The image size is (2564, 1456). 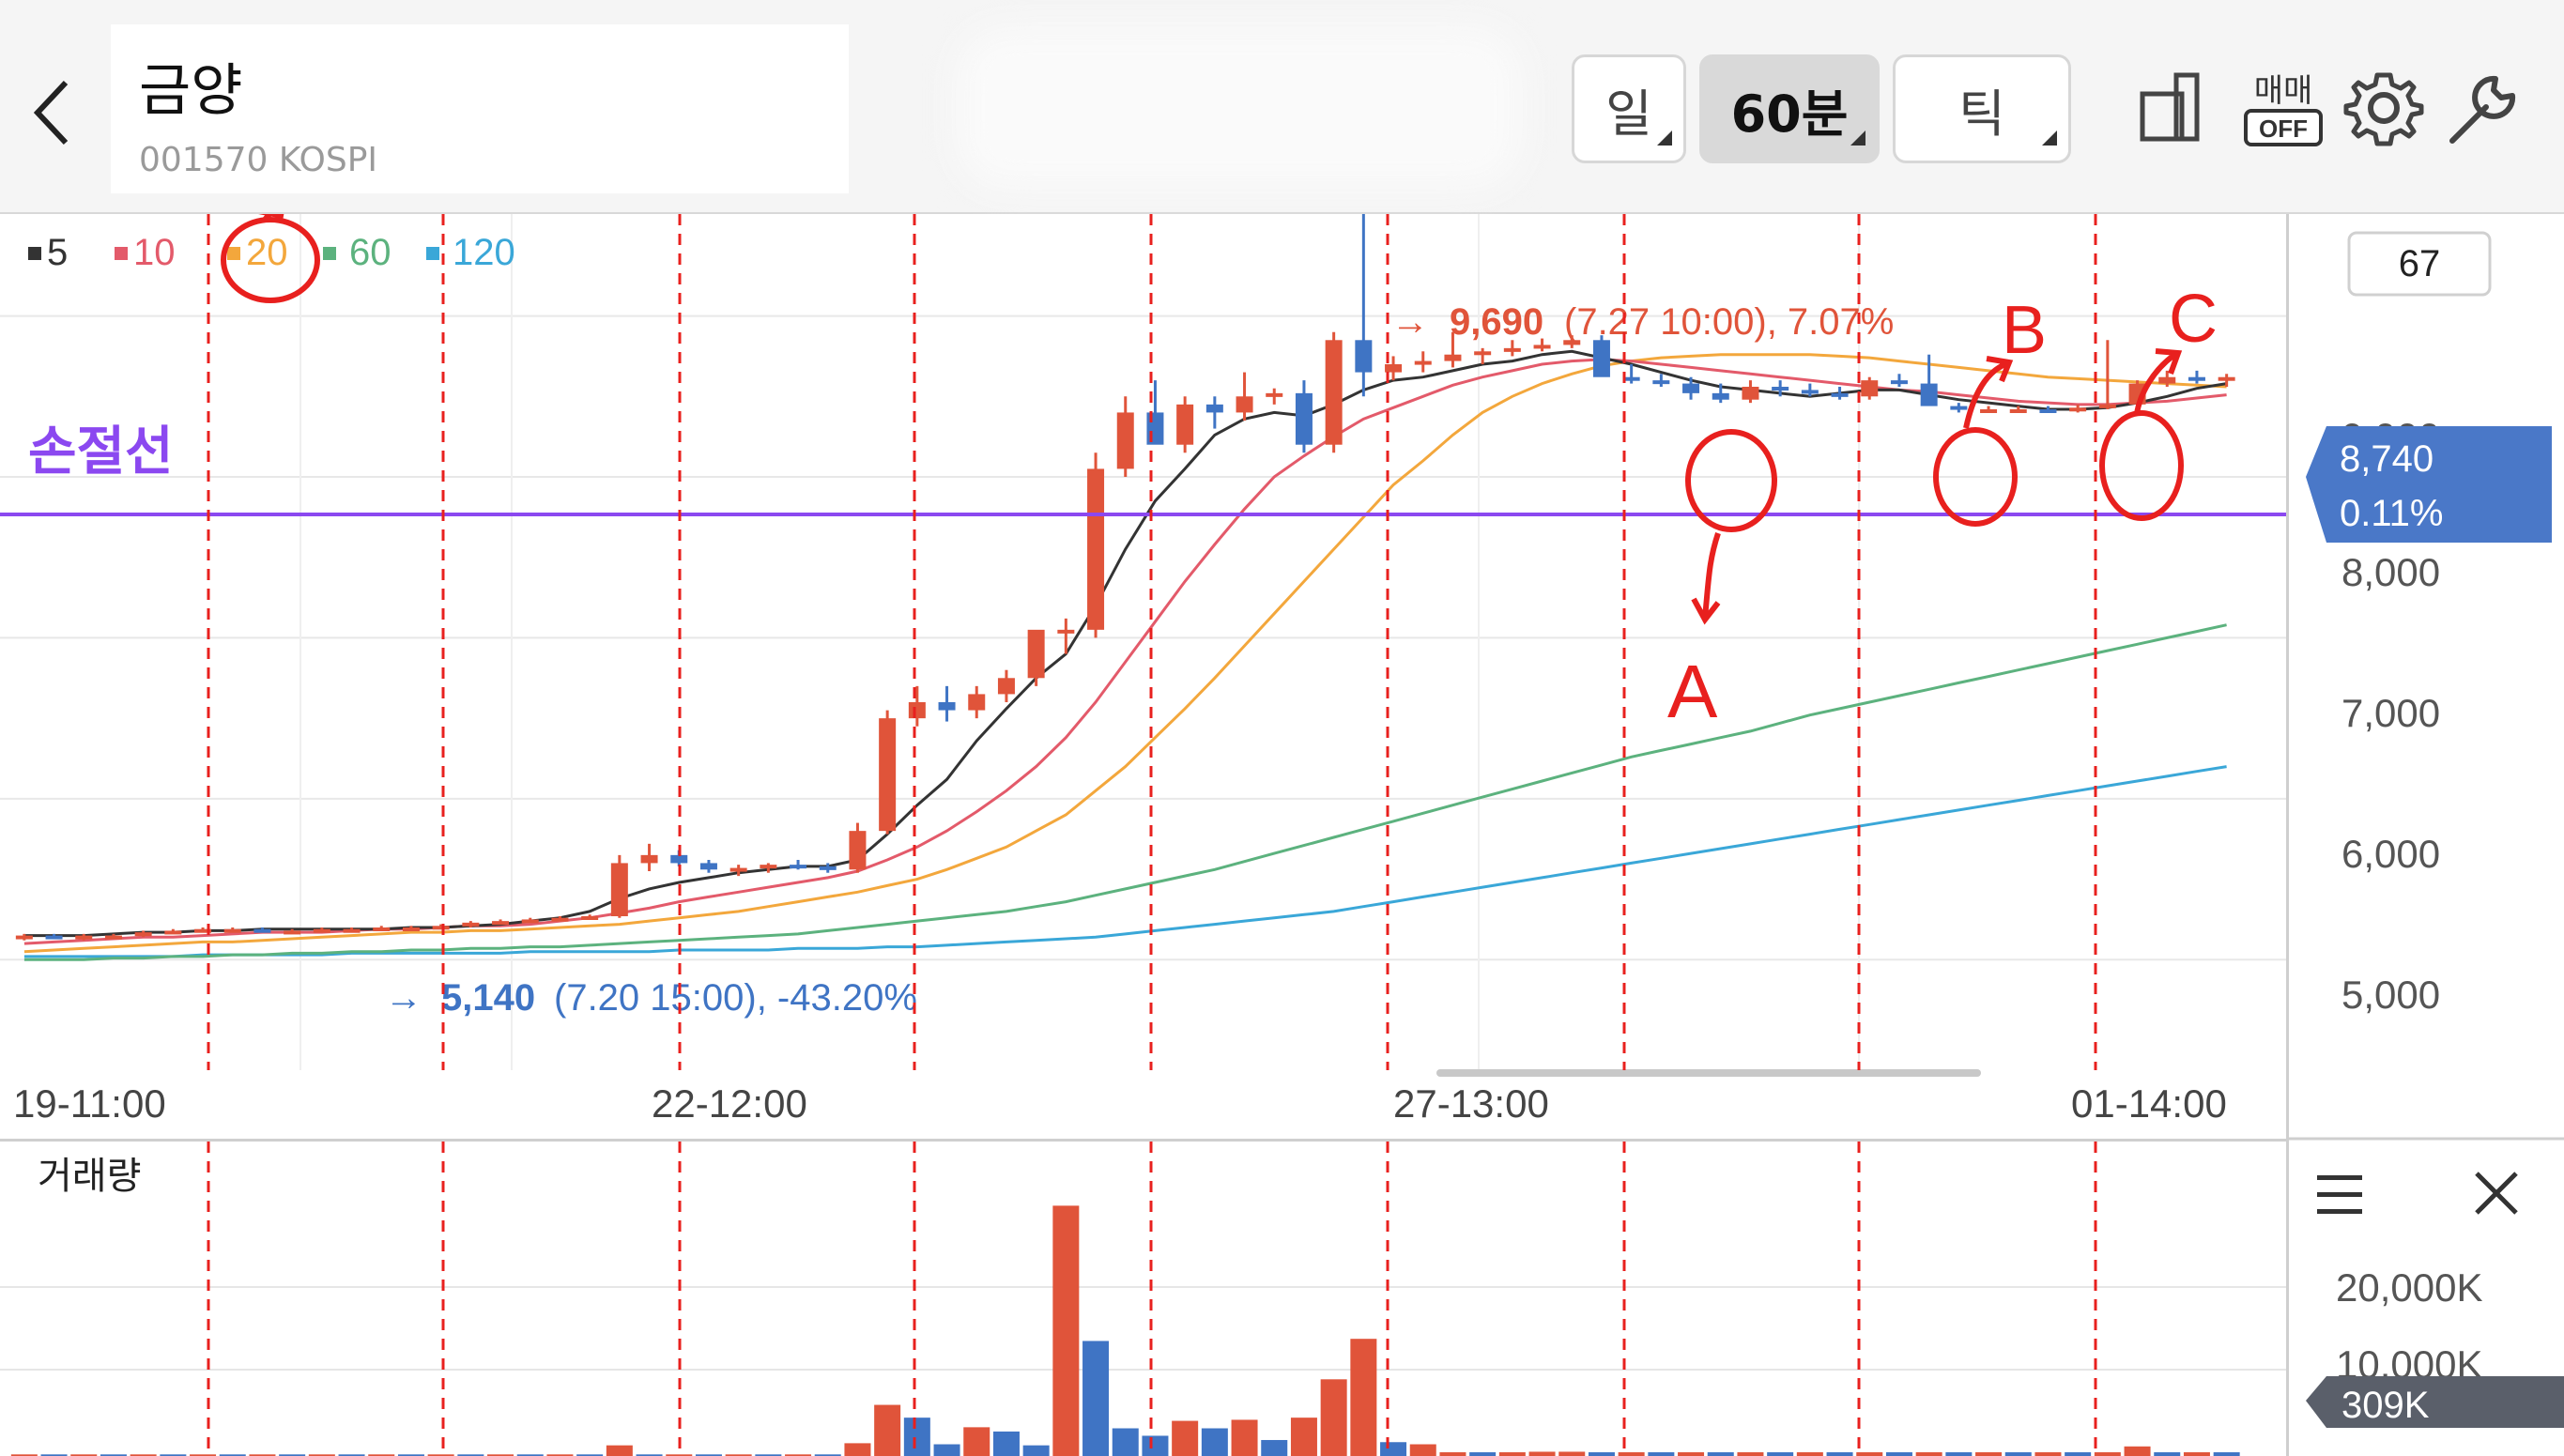 What do you see at coordinates (2174, 108) in the screenshot?
I see `layout-icon` at bounding box center [2174, 108].